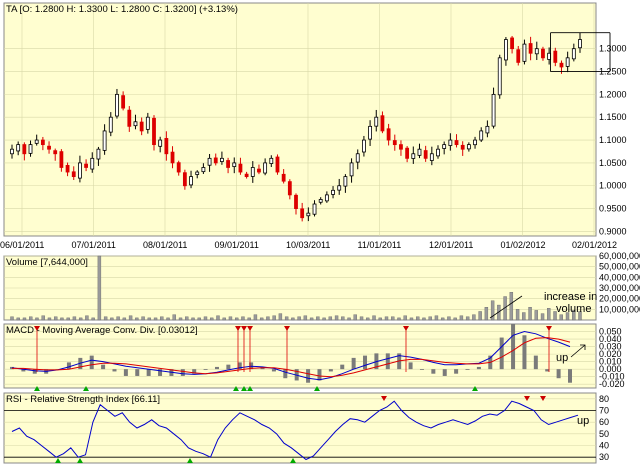  I want to click on date-tick-label: 08/01/2011, so click(165, 245).